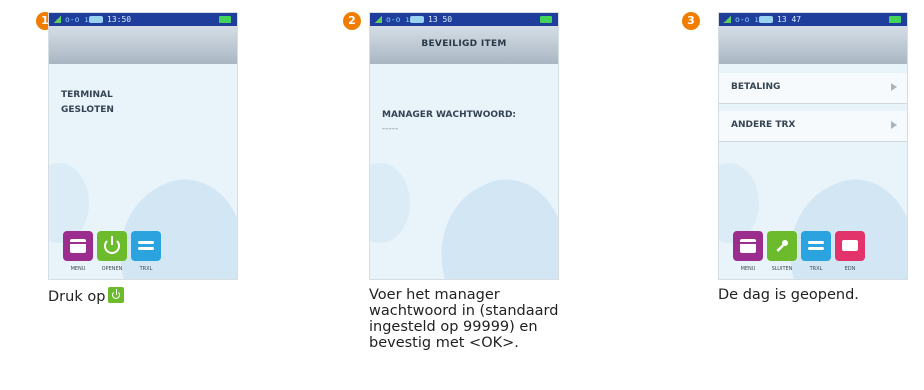 The image size is (924, 390). Describe the element at coordinates (788, 295) in the screenshot. I see `step-caption: De dag is geopend.` at that location.